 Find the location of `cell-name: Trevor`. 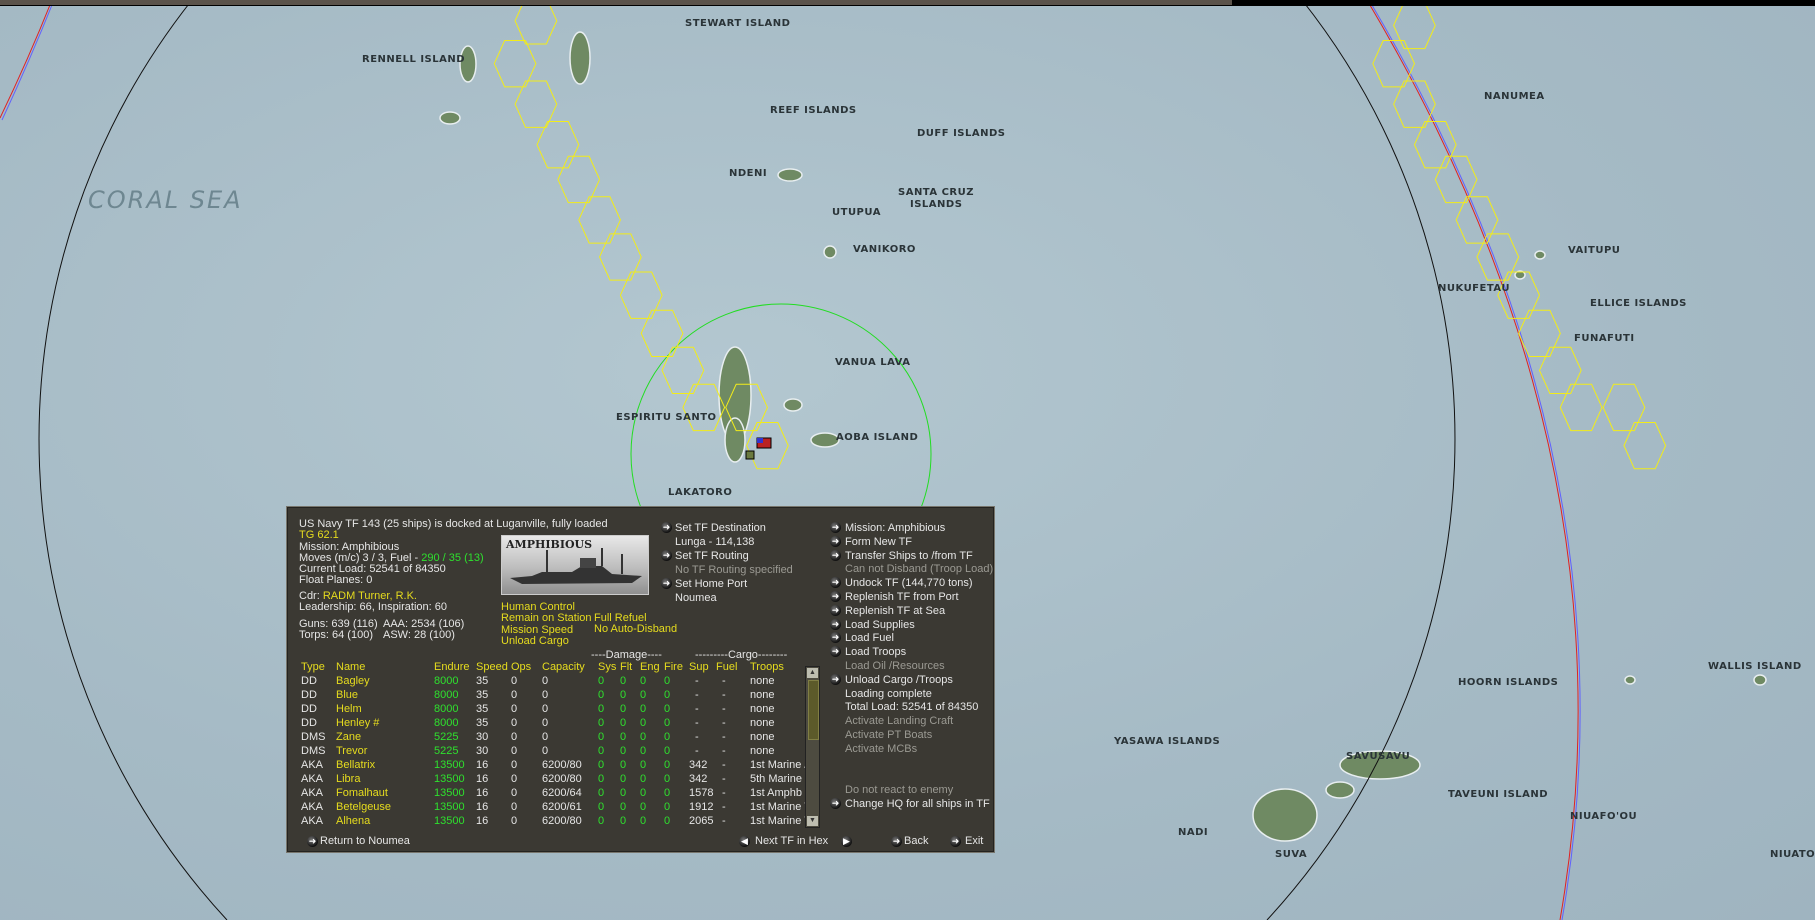

cell-name: Trevor is located at coordinates (351, 751).